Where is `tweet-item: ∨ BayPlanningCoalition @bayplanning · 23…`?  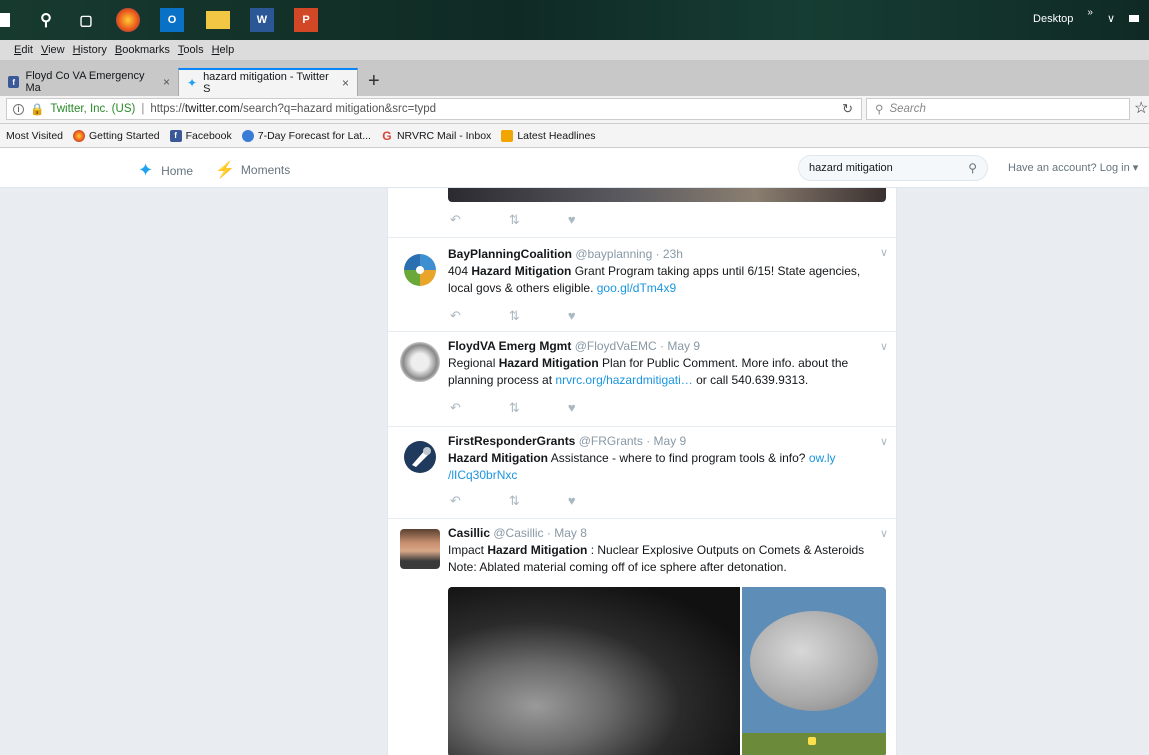 tweet-item: ∨ BayPlanningCoalition @bayplanning · 23… is located at coordinates (642, 284).